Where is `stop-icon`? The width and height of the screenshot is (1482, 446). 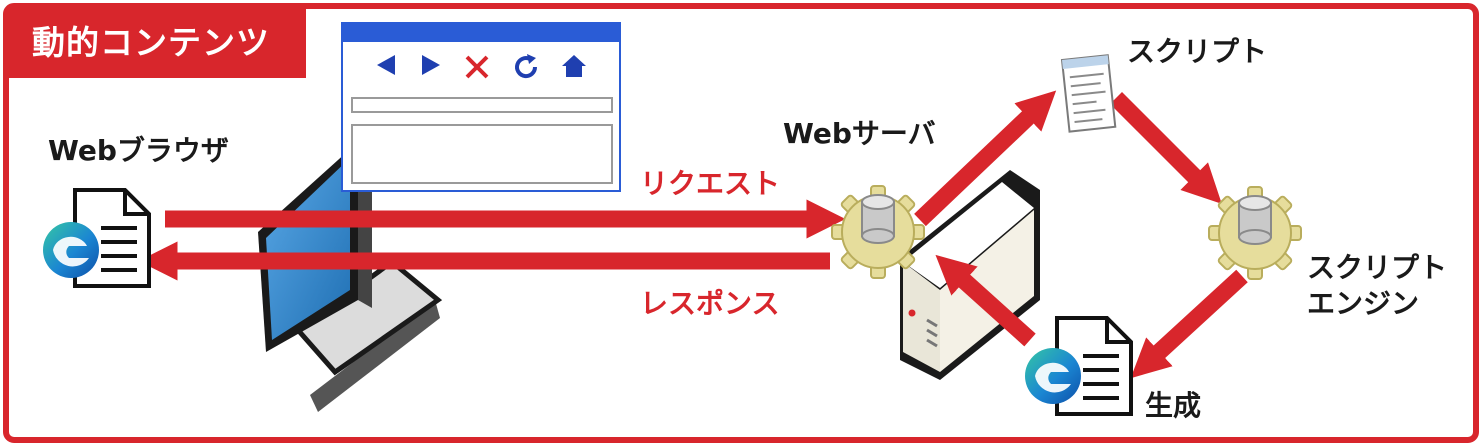 stop-icon is located at coordinates (477, 67).